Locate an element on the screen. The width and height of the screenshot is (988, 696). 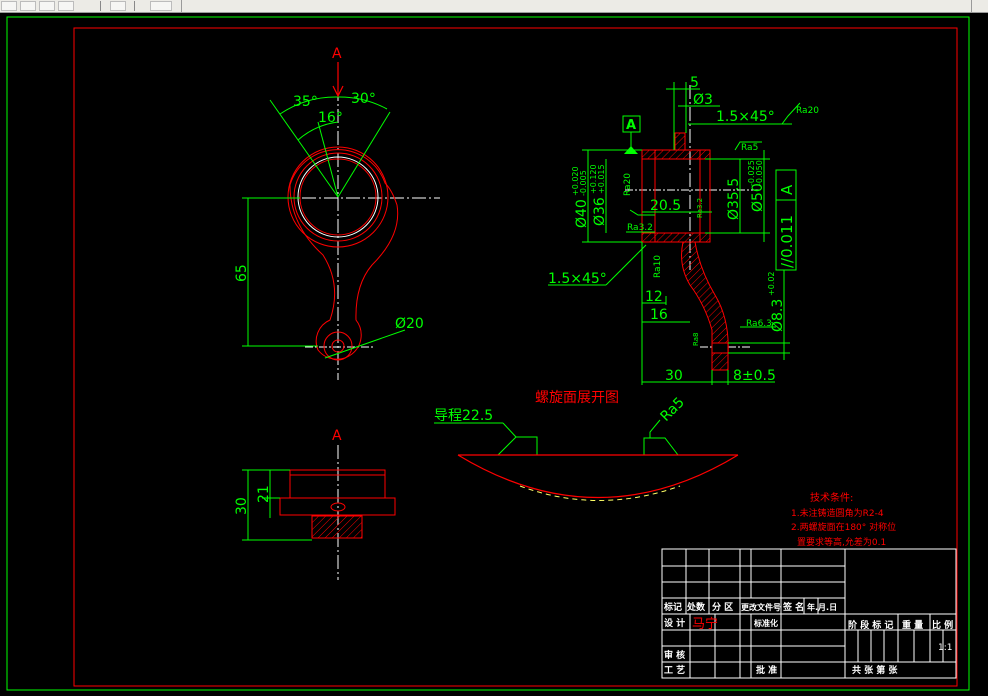
roughness-symbol is located at coordinates (655, 428).